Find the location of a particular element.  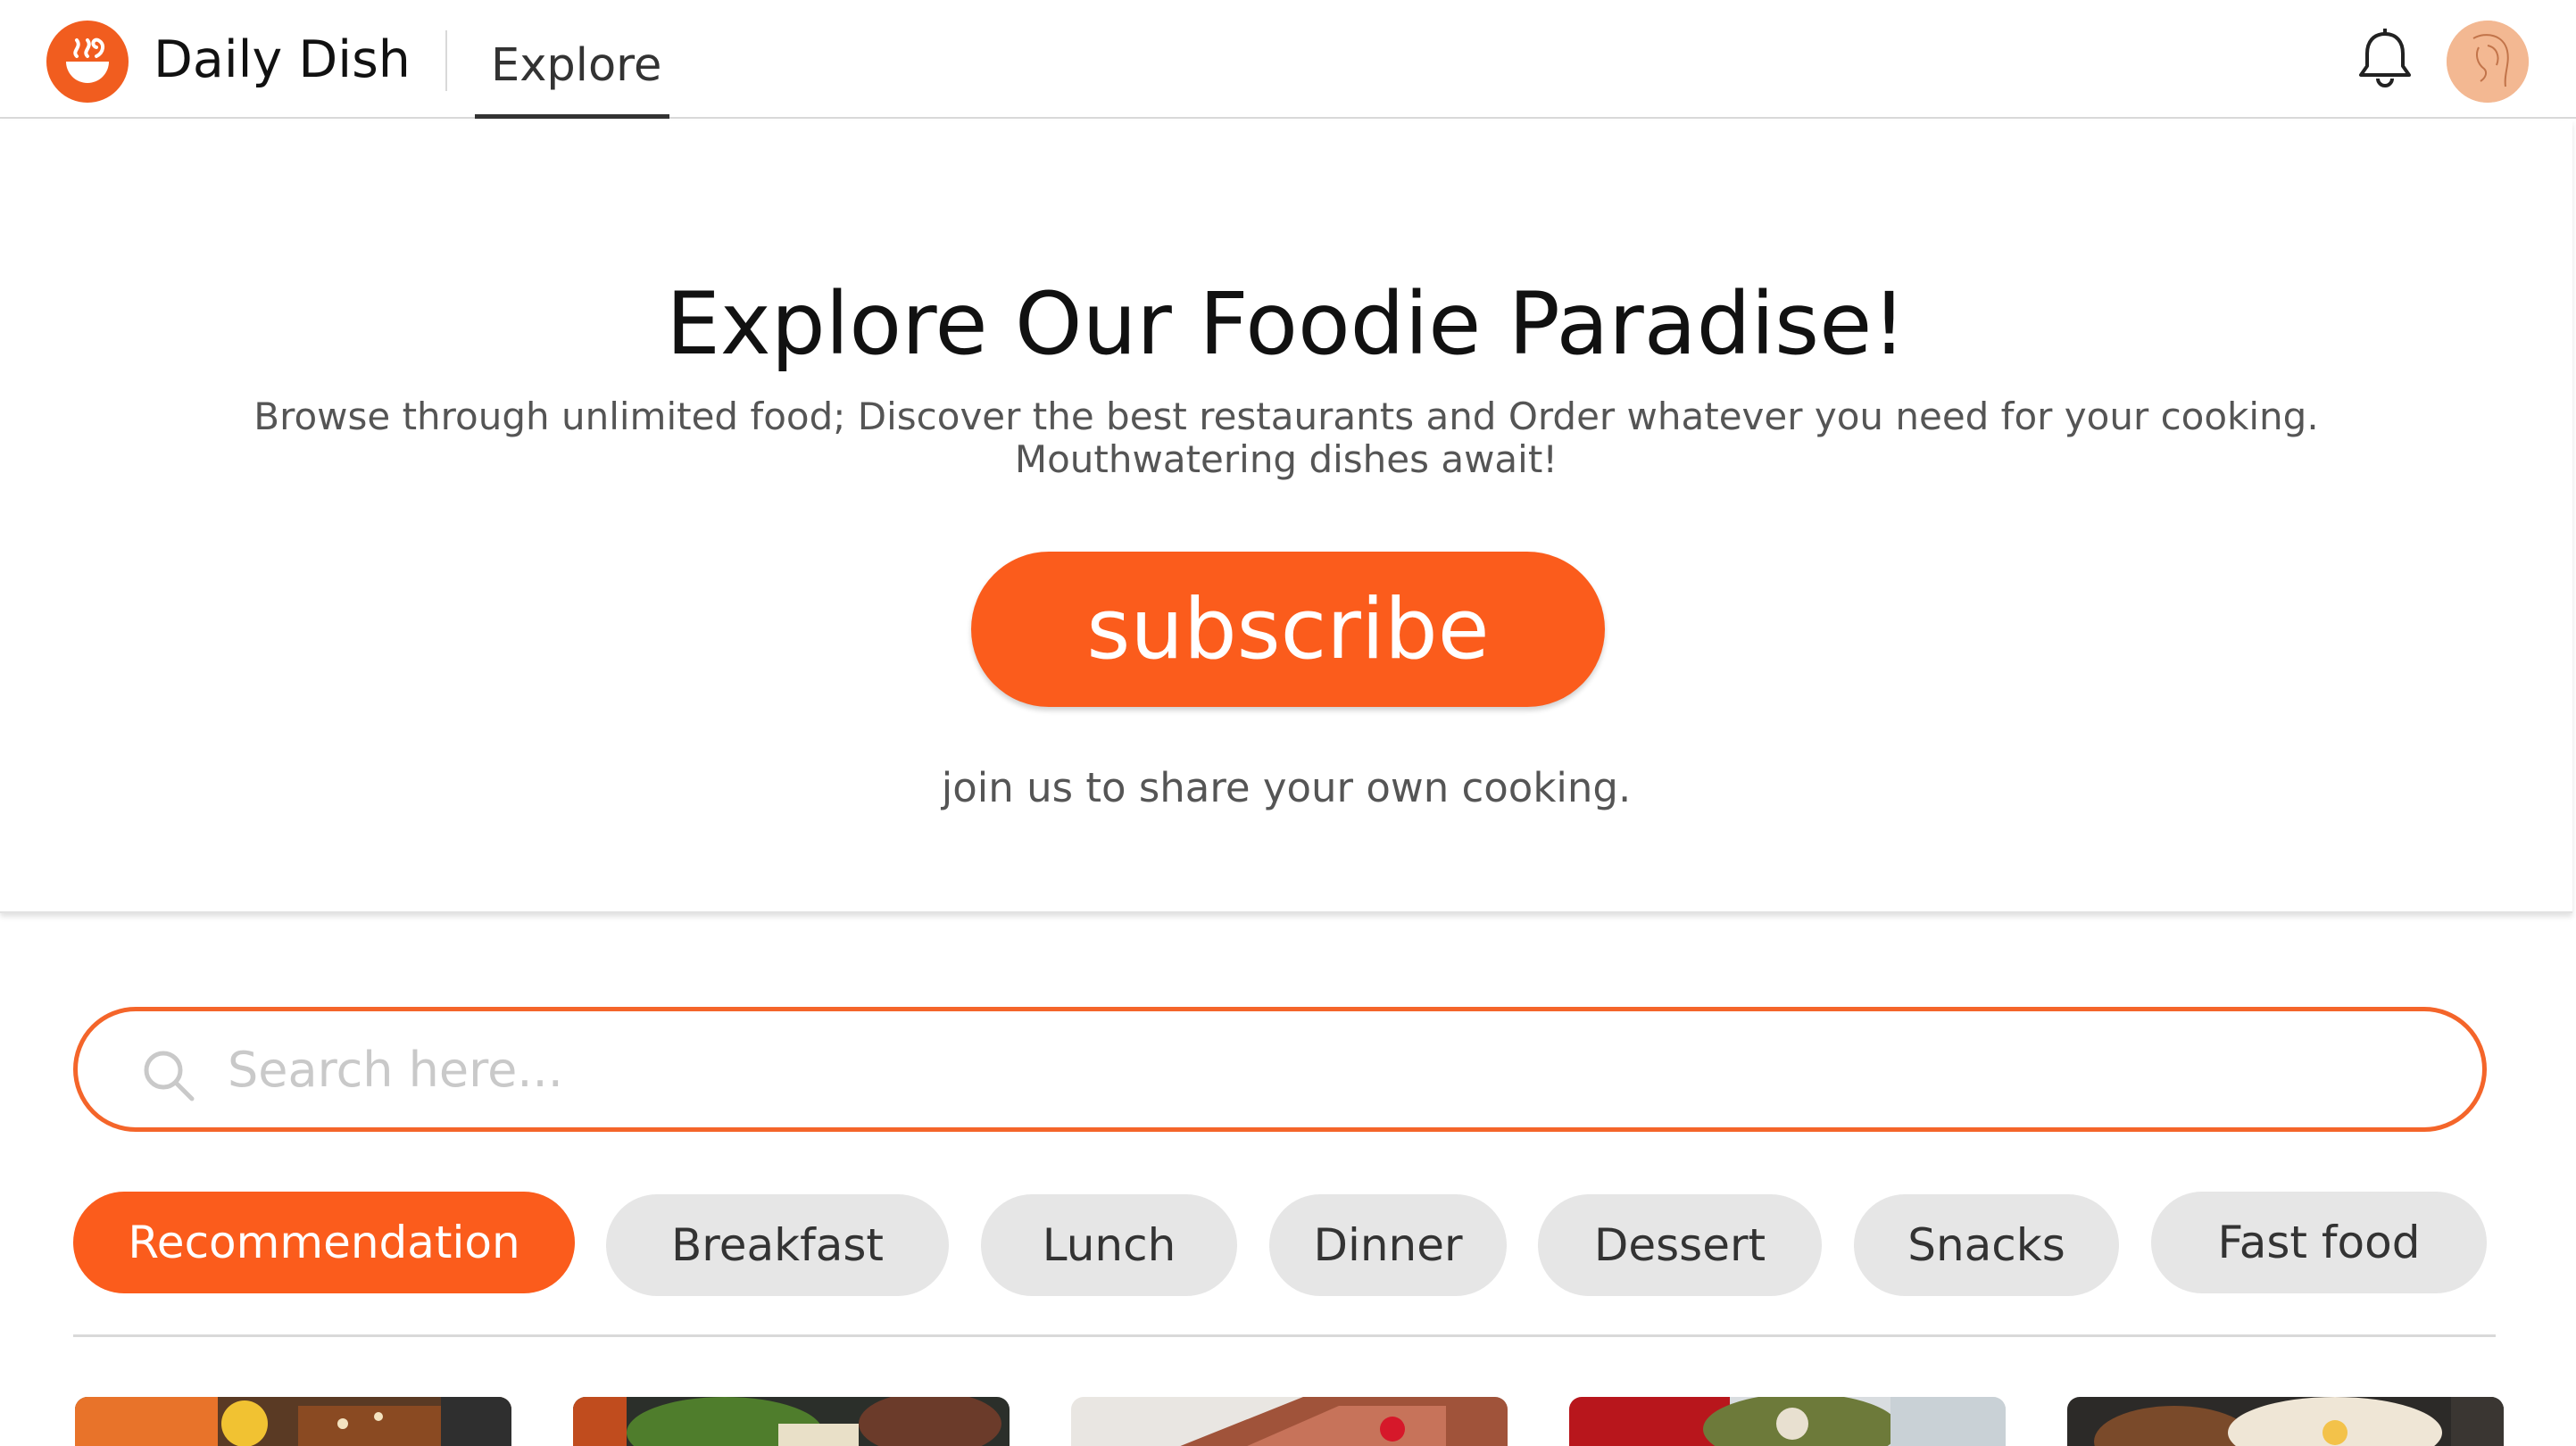

category-chip-breakfast: Breakfast is located at coordinates (778, 1245).